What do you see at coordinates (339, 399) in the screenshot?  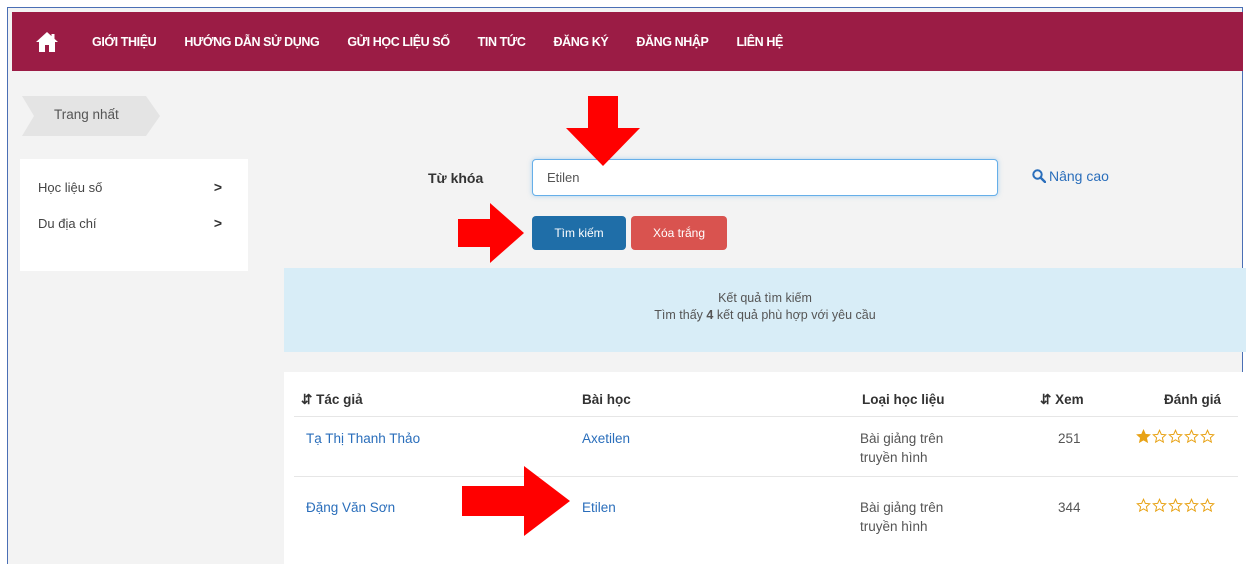 I see `col-header-author-label: Tác giả` at bounding box center [339, 399].